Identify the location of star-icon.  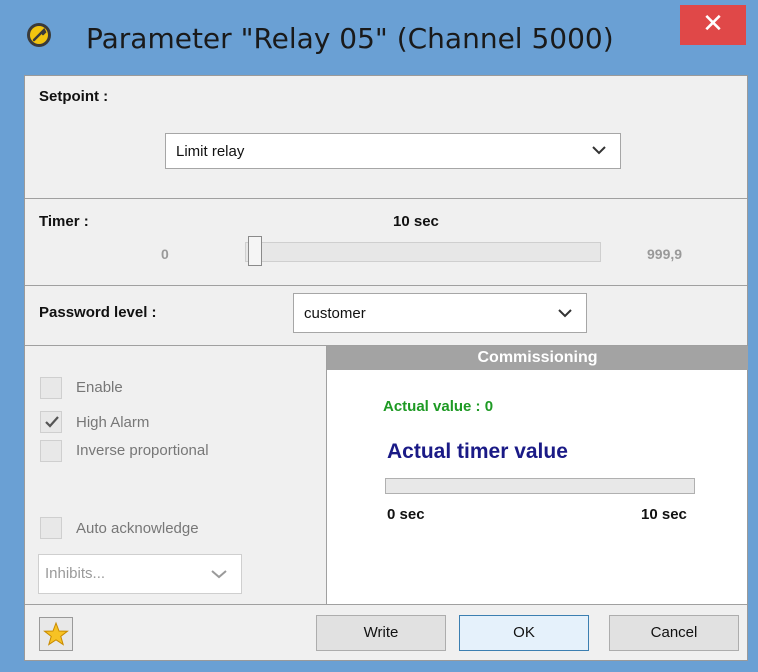
(56, 633).